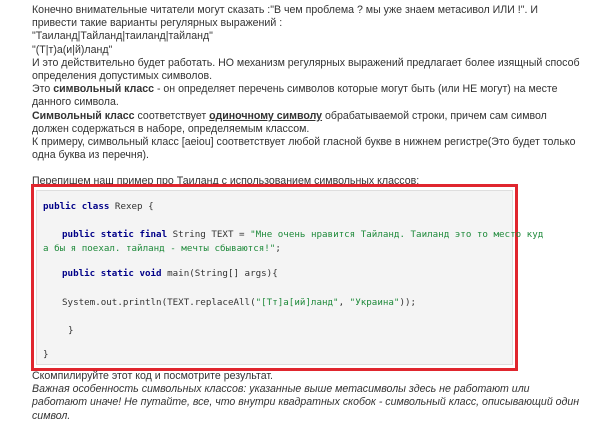 This screenshot has height=429, width=600. What do you see at coordinates (103, 89) in the screenshot?
I see `bold-term: символьный класс` at bounding box center [103, 89].